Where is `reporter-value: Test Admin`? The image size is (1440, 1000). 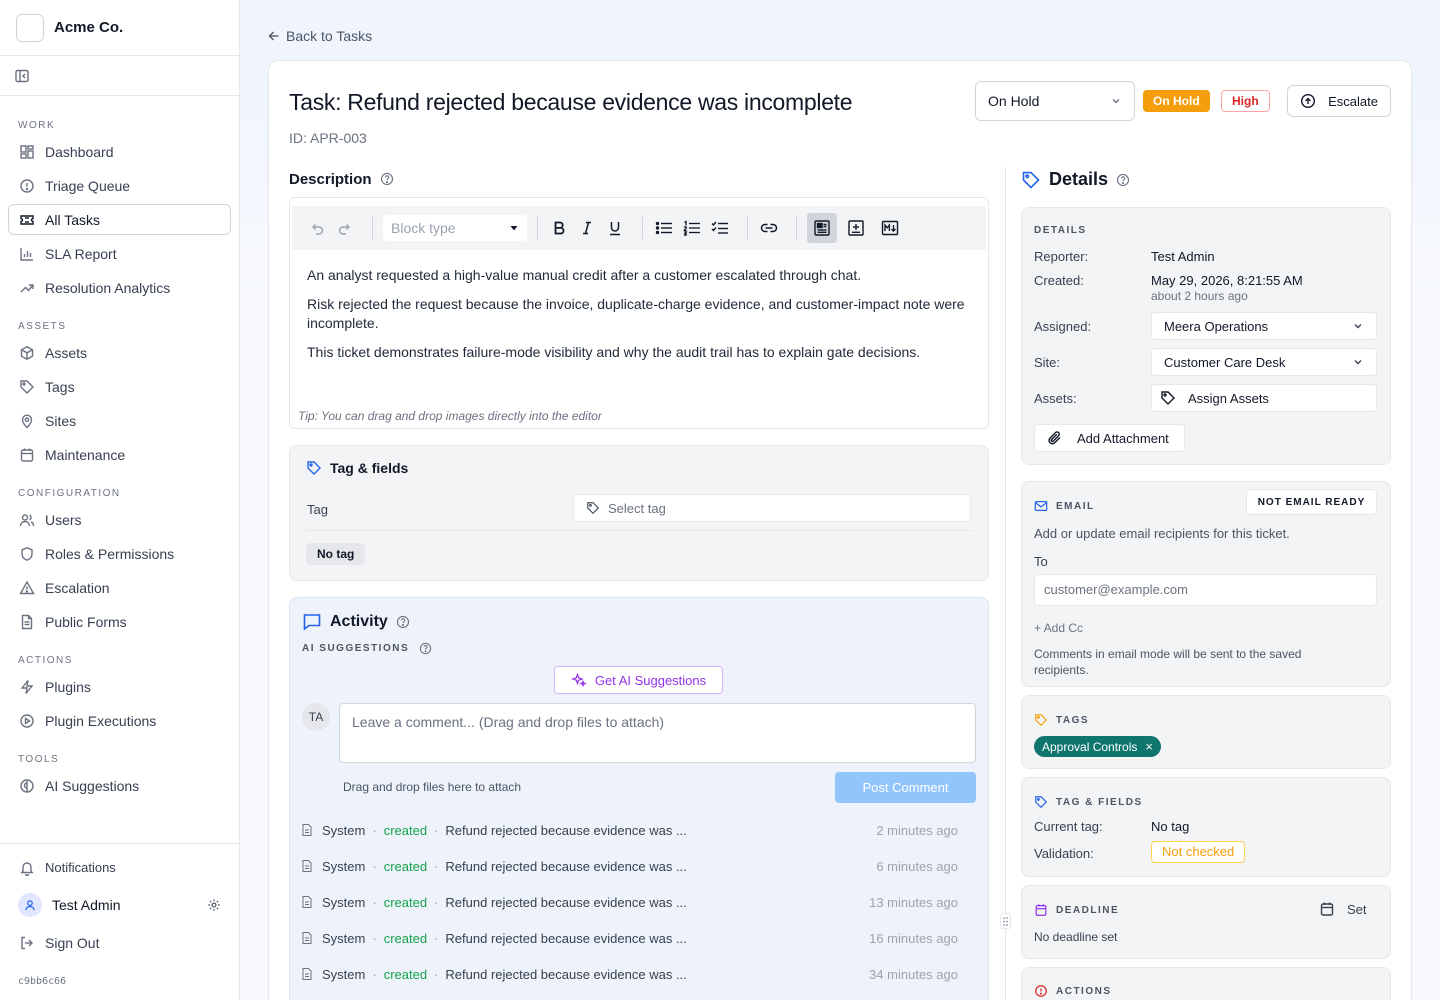 reporter-value: Test Admin is located at coordinates (1183, 256).